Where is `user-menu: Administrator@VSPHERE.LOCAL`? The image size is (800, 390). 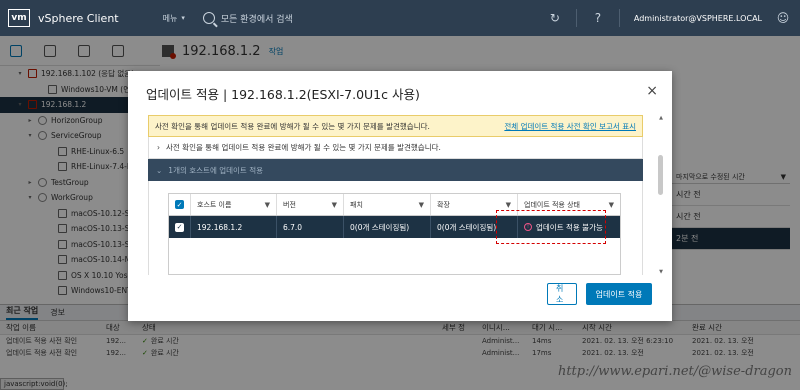
user-menu: Administrator@VSPHERE.LOCAL is located at coordinates (698, 18).